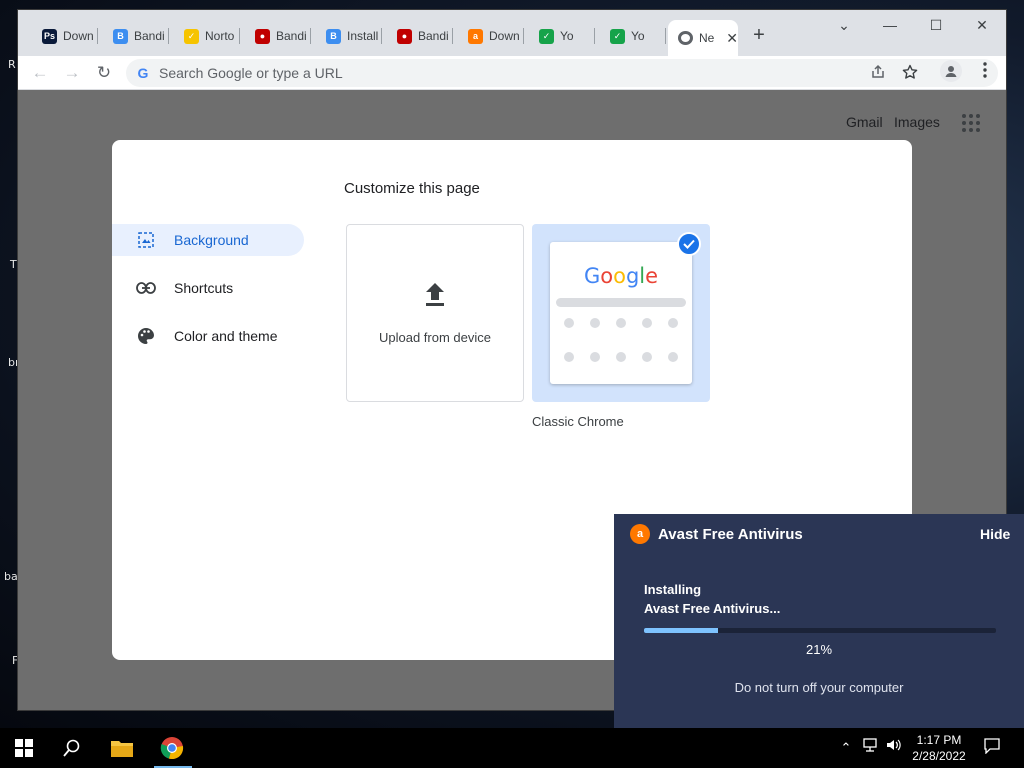  Describe the element at coordinates (435, 313) in the screenshot. I see `upload-from-device-tile: Upload from device` at that location.